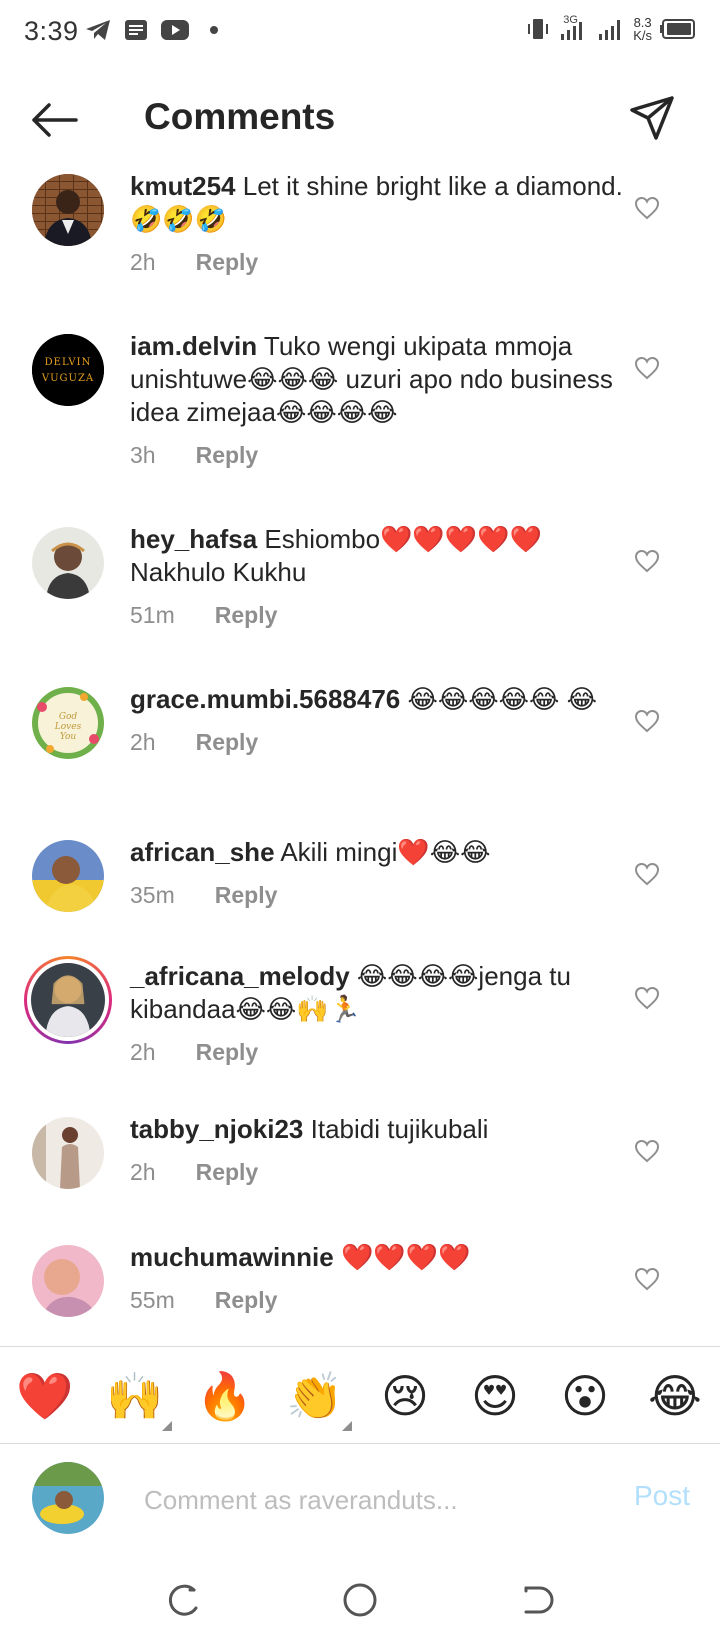  I want to click on comment-username: tabby_njoki23, so click(216, 1129).